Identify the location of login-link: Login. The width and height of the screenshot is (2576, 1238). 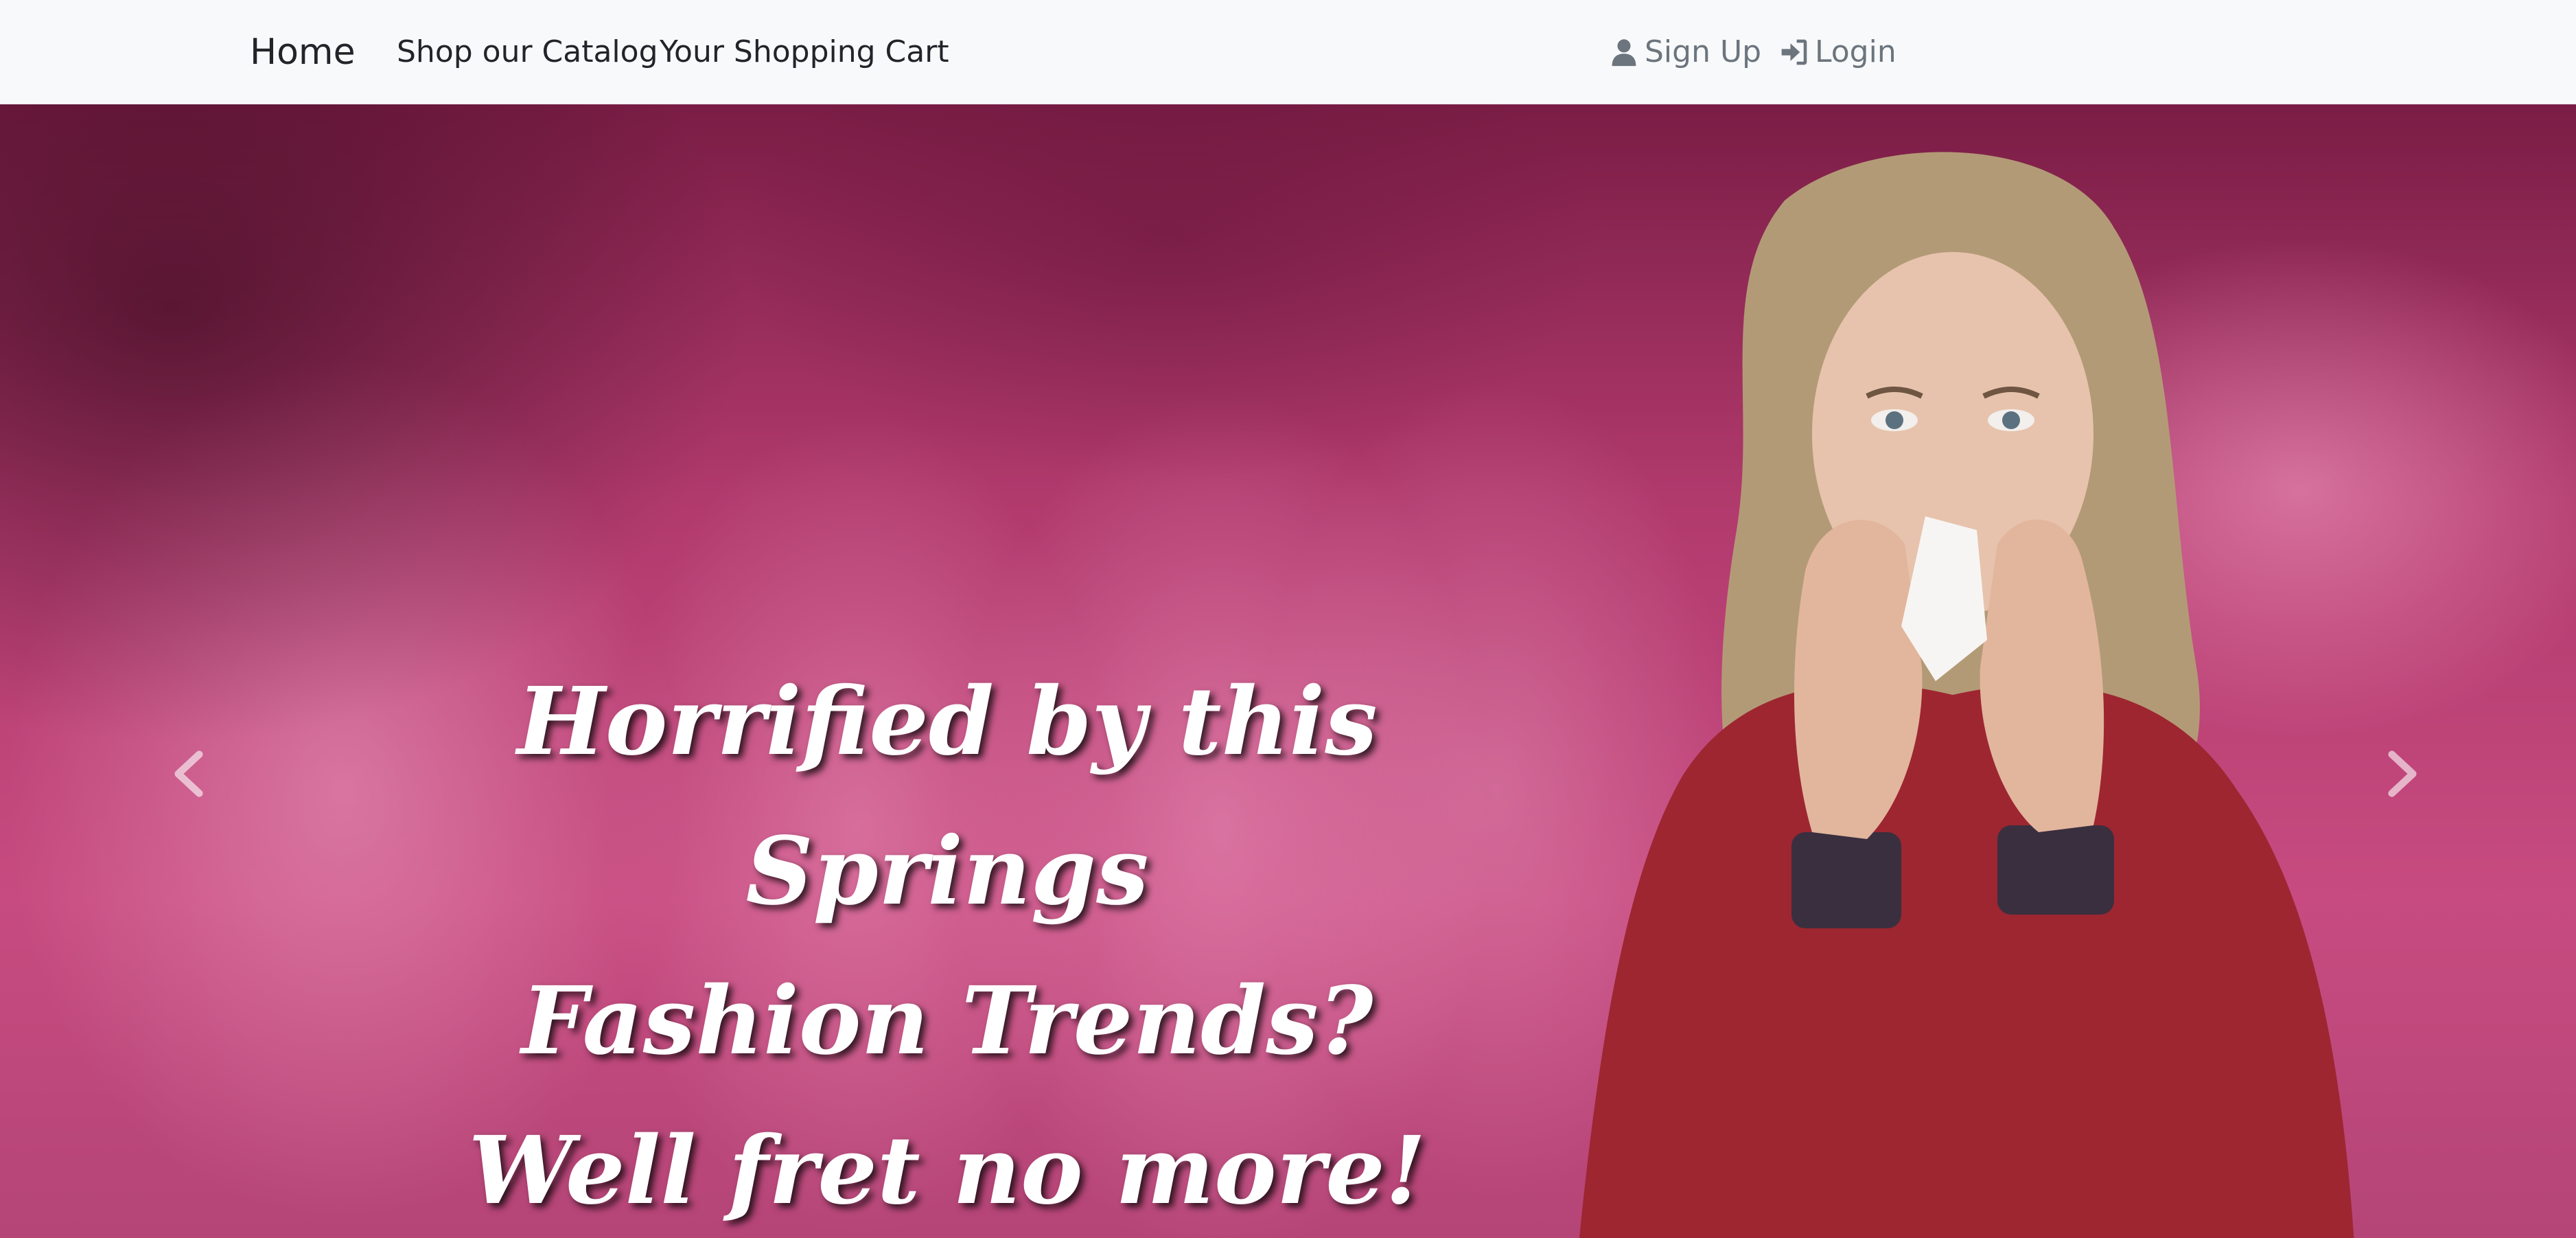
(1837, 52).